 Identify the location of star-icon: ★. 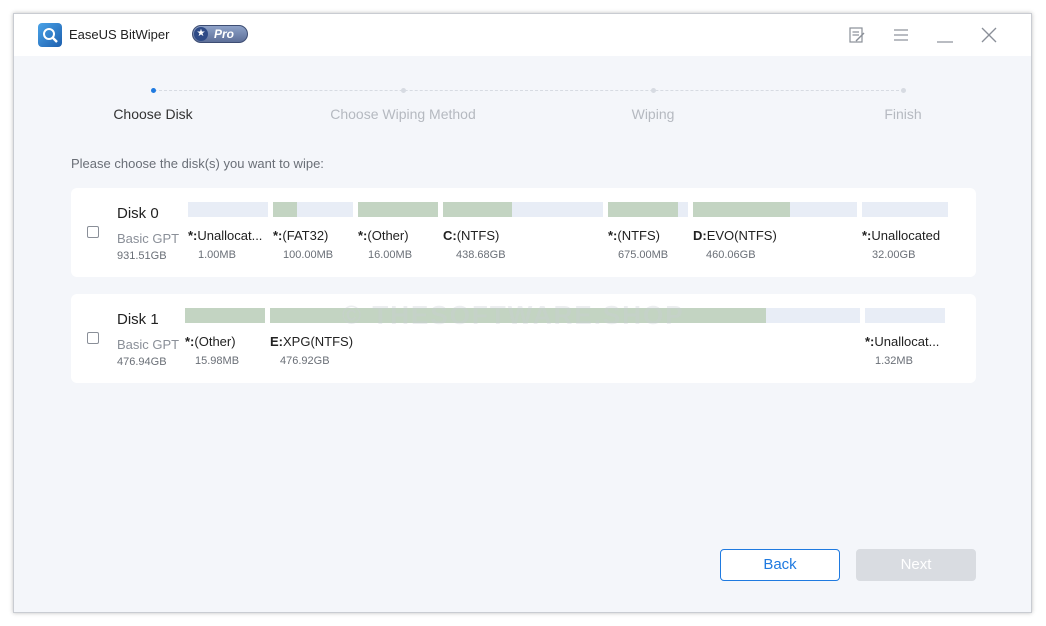
(201, 34).